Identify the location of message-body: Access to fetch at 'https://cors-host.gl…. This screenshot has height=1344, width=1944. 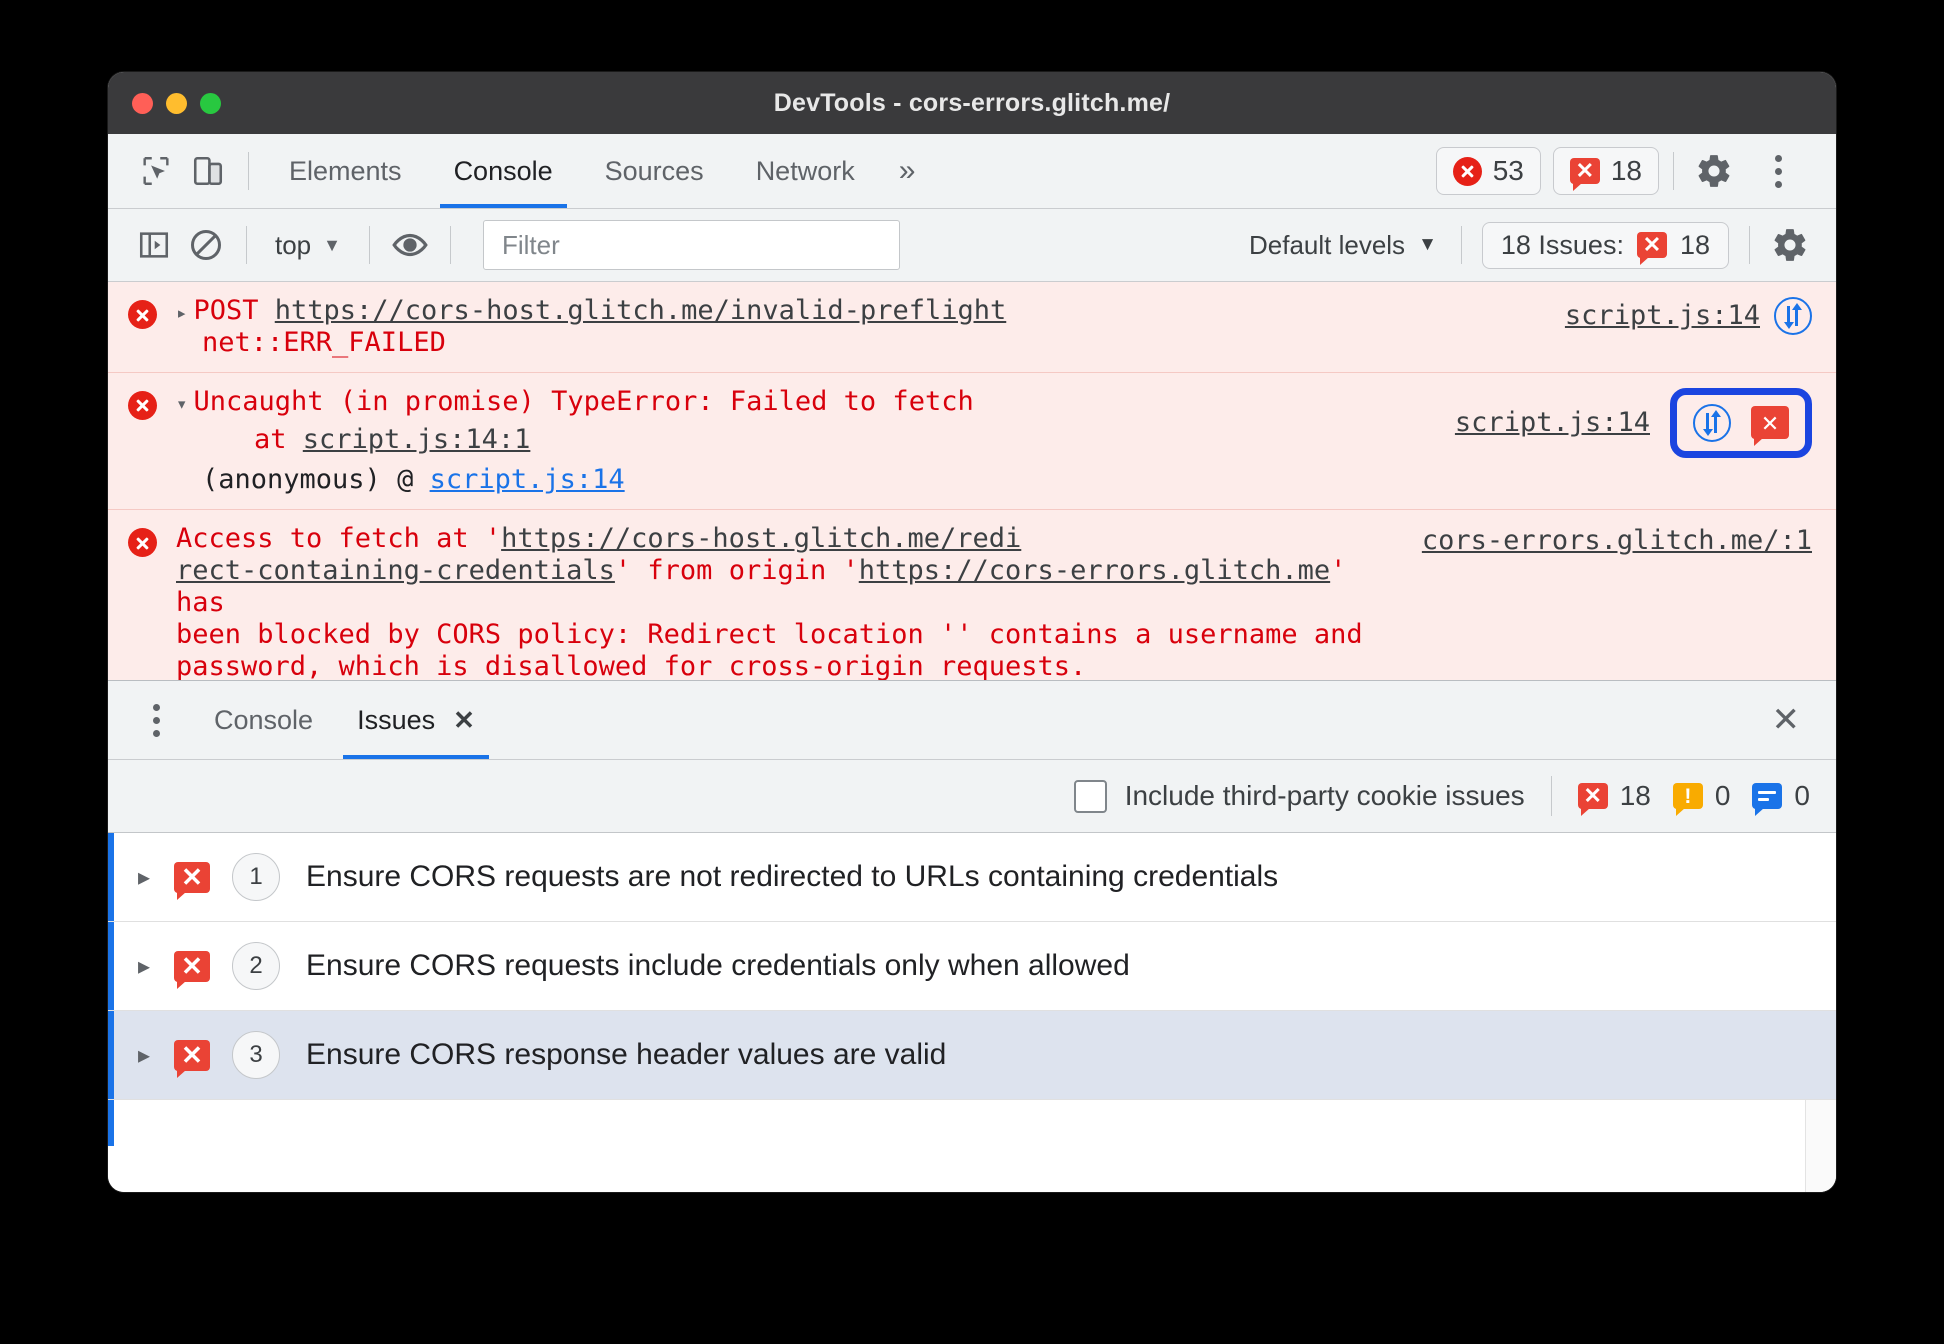
(1006, 601).